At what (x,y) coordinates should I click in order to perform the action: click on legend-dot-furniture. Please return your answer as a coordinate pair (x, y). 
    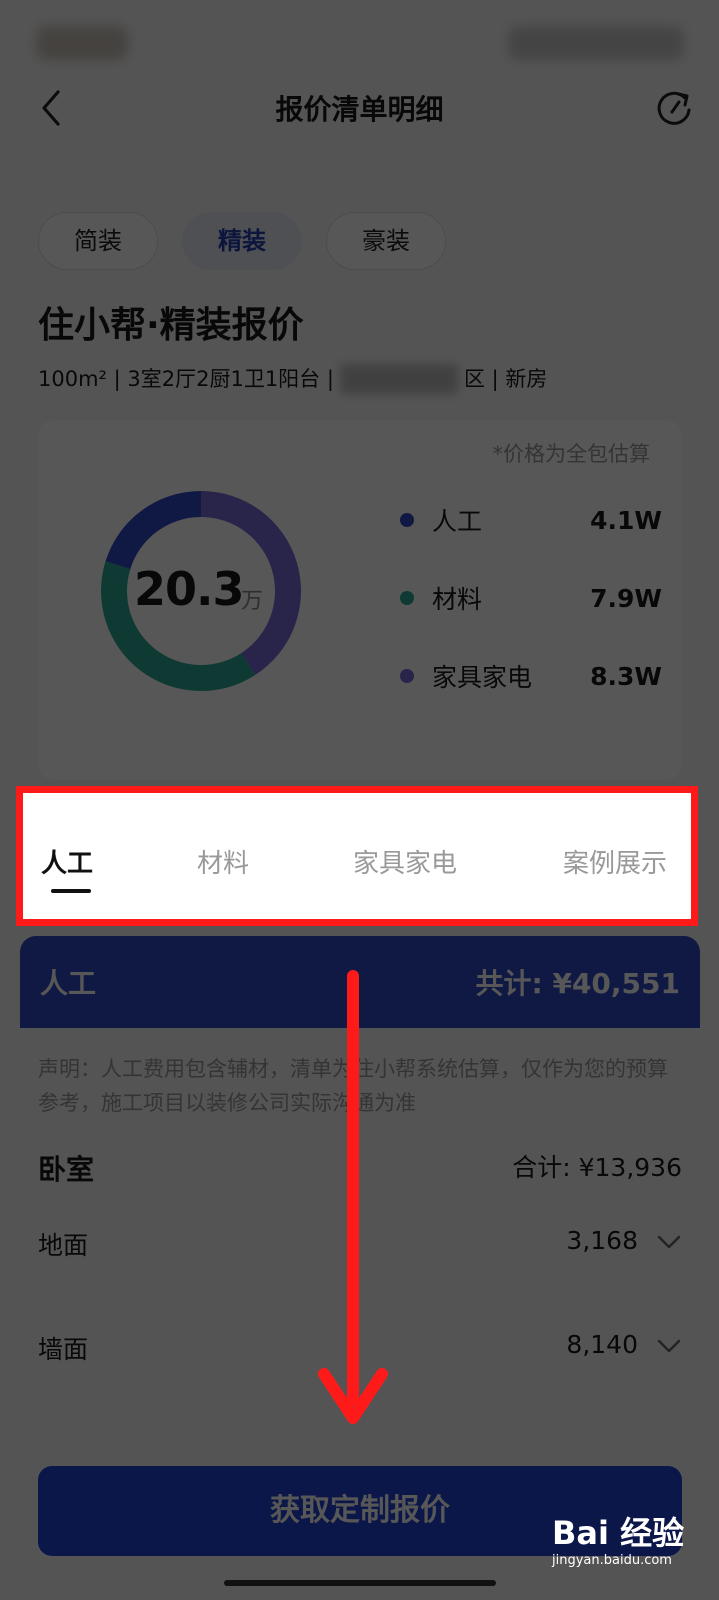
    Looking at the image, I should click on (407, 676).